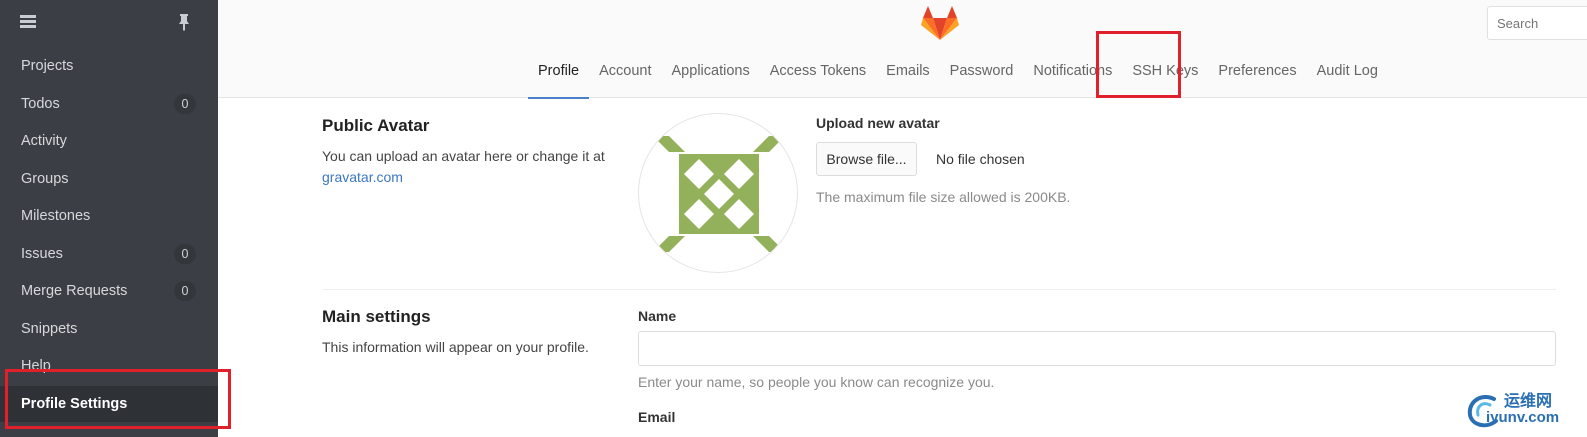 The image size is (1587, 437). I want to click on watermark-en-text: iyunv.com, so click(1523, 417).